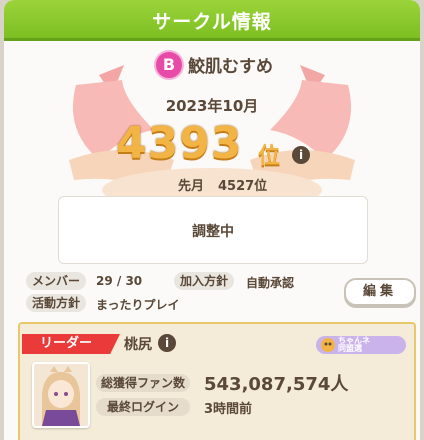 The height and width of the screenshot is (440, 424). What do you see at coordinates (143, 407) in the screenshot?
I see `last-login-label: 最終ログイン` at bounding box center [143, 407].